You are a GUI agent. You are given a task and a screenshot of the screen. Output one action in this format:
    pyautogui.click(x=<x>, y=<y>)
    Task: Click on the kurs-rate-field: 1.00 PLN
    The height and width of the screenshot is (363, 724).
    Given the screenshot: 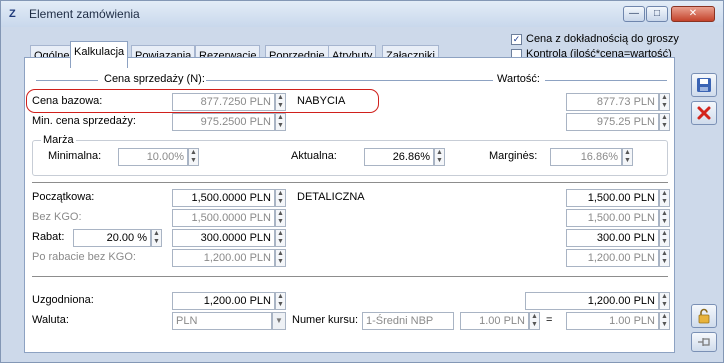 What is the action you would take?
    pyautogui.click(x=494, y=321)
    